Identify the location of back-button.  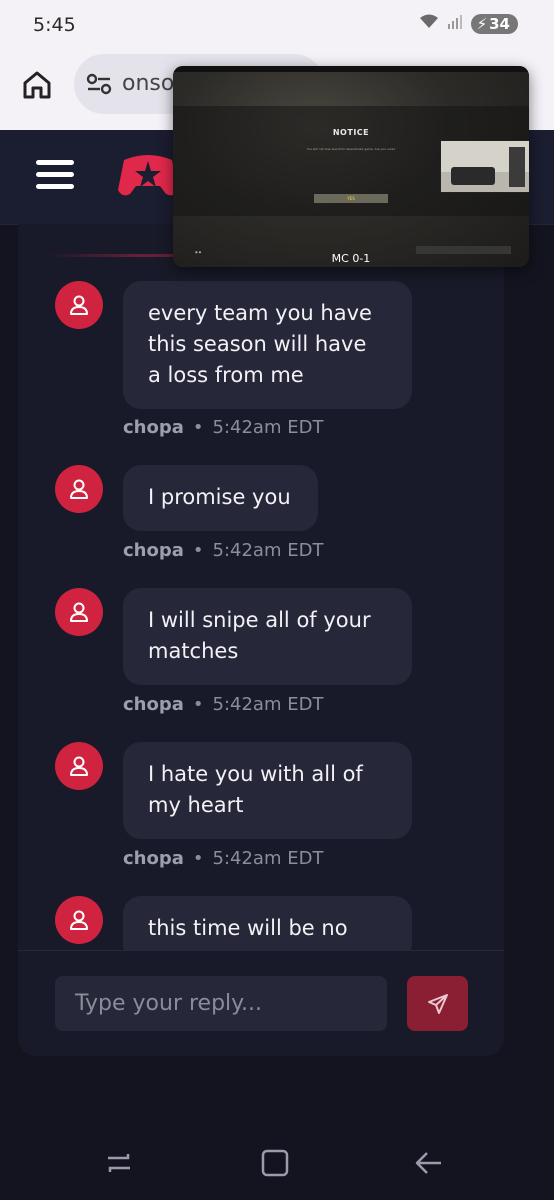
(429, 1163).